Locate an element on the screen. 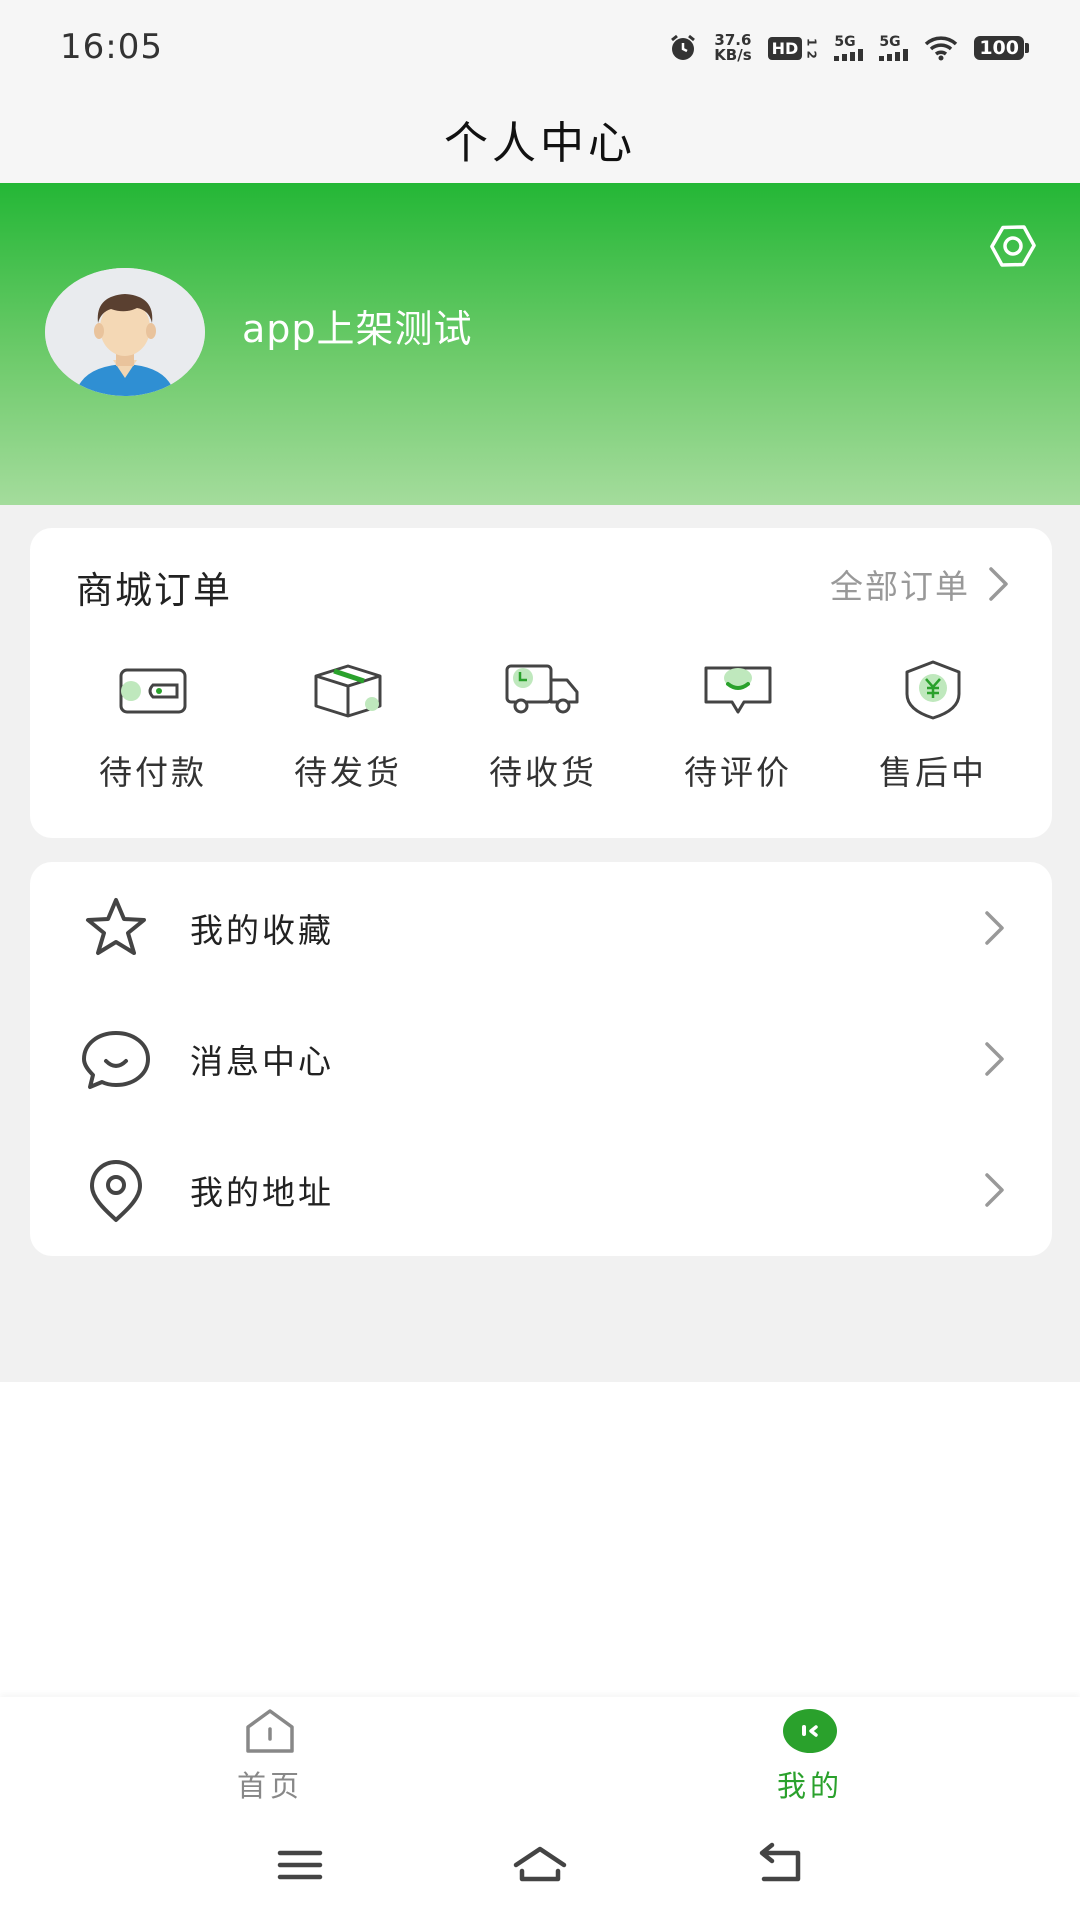  after-sale-shield-icon is located at coordinates (933, 690).